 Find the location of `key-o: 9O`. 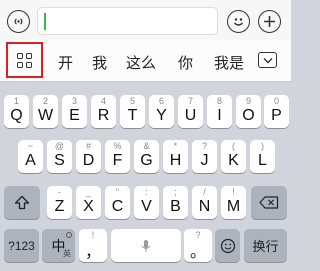

key-o: 9O is located at coordinates (248, 111).